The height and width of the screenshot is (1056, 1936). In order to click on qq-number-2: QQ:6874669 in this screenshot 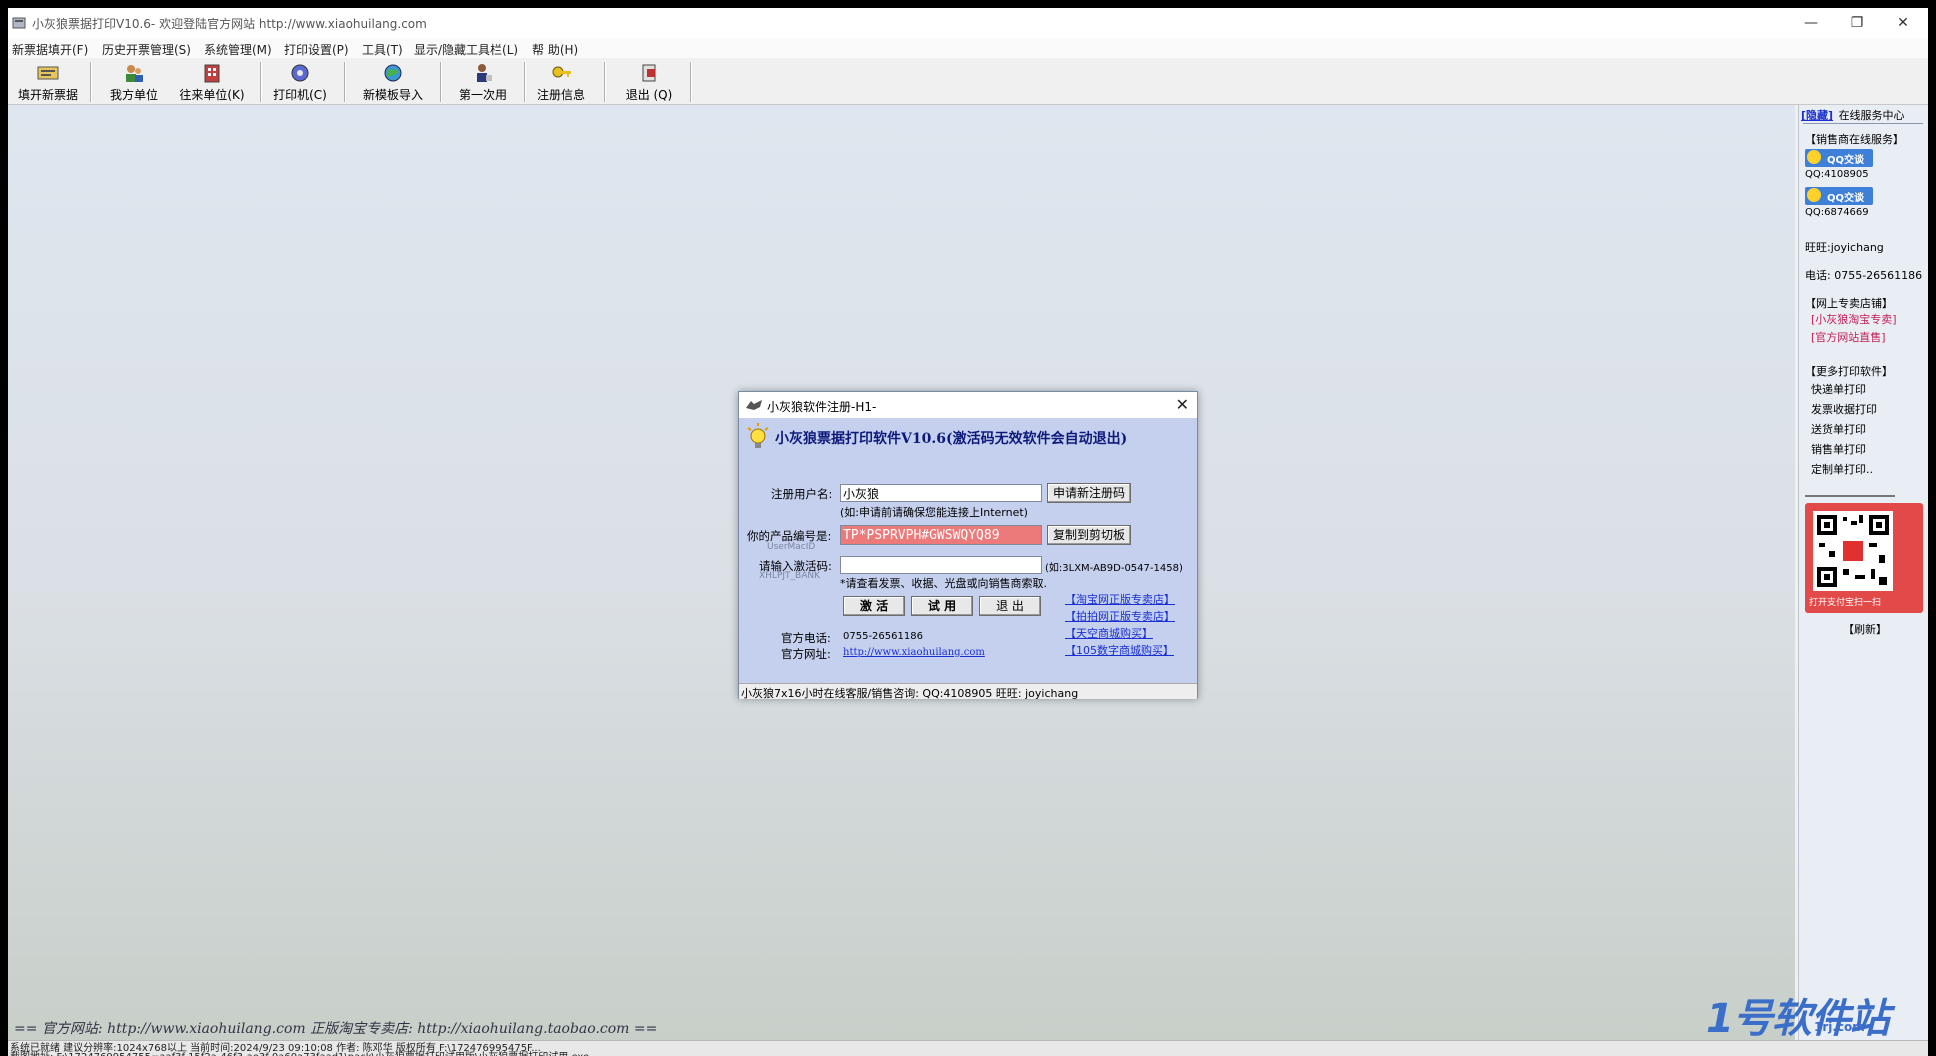, I will do `click(1837, 212)`.